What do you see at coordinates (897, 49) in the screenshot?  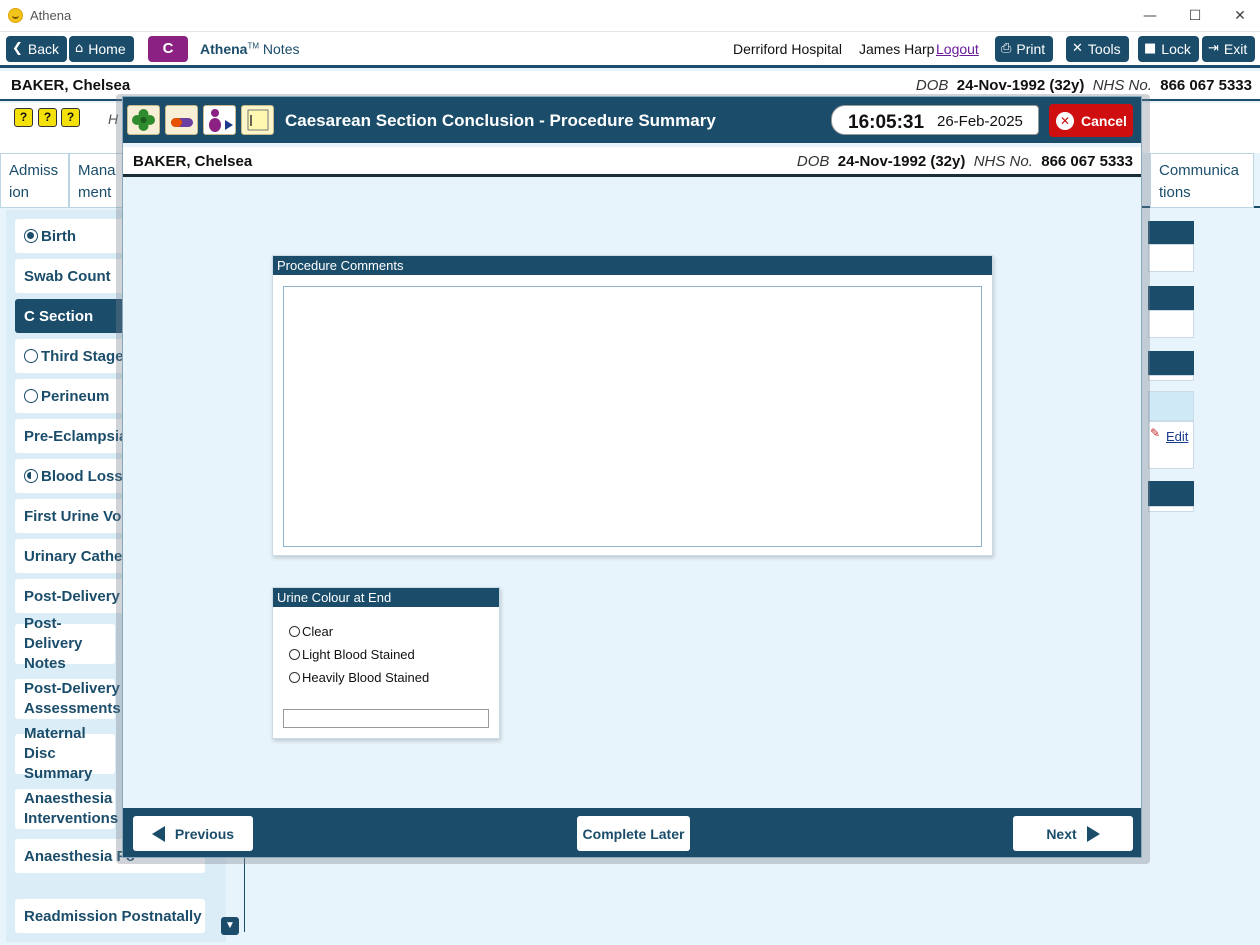 I see `user-name: James Harp` at bounding box center [897, 49].